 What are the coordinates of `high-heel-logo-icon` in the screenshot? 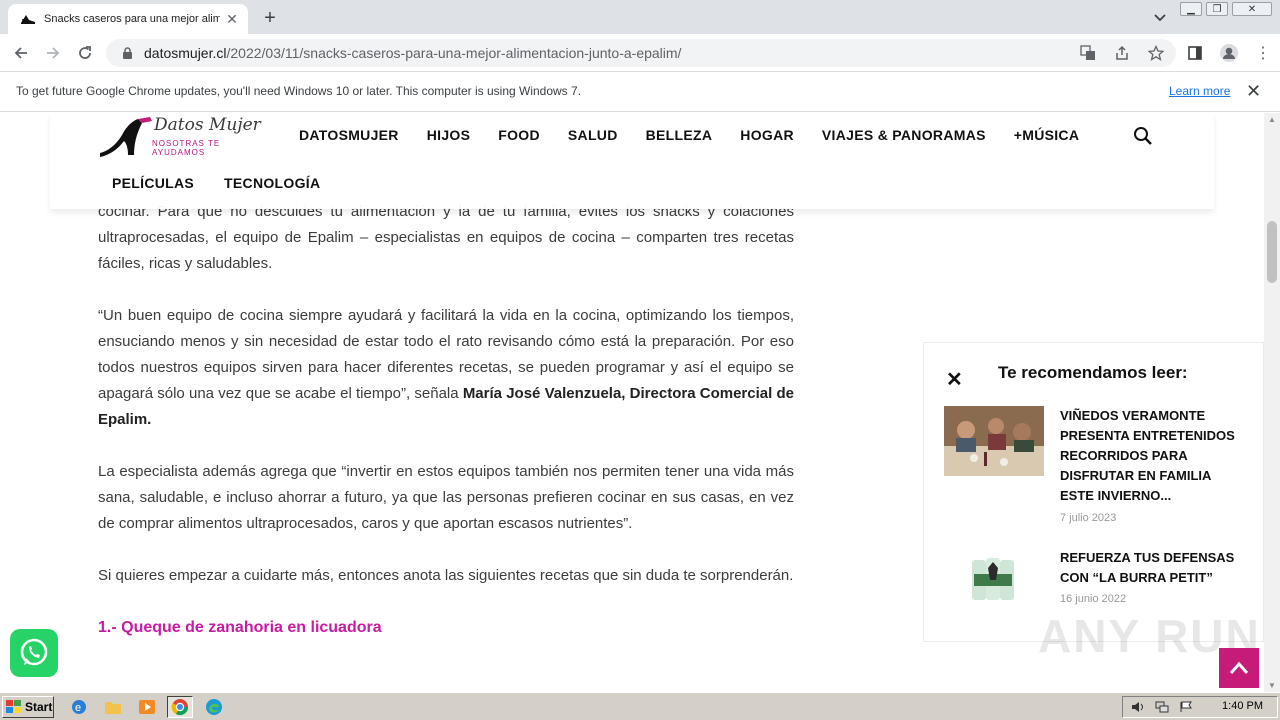 It's located at (126, 137).